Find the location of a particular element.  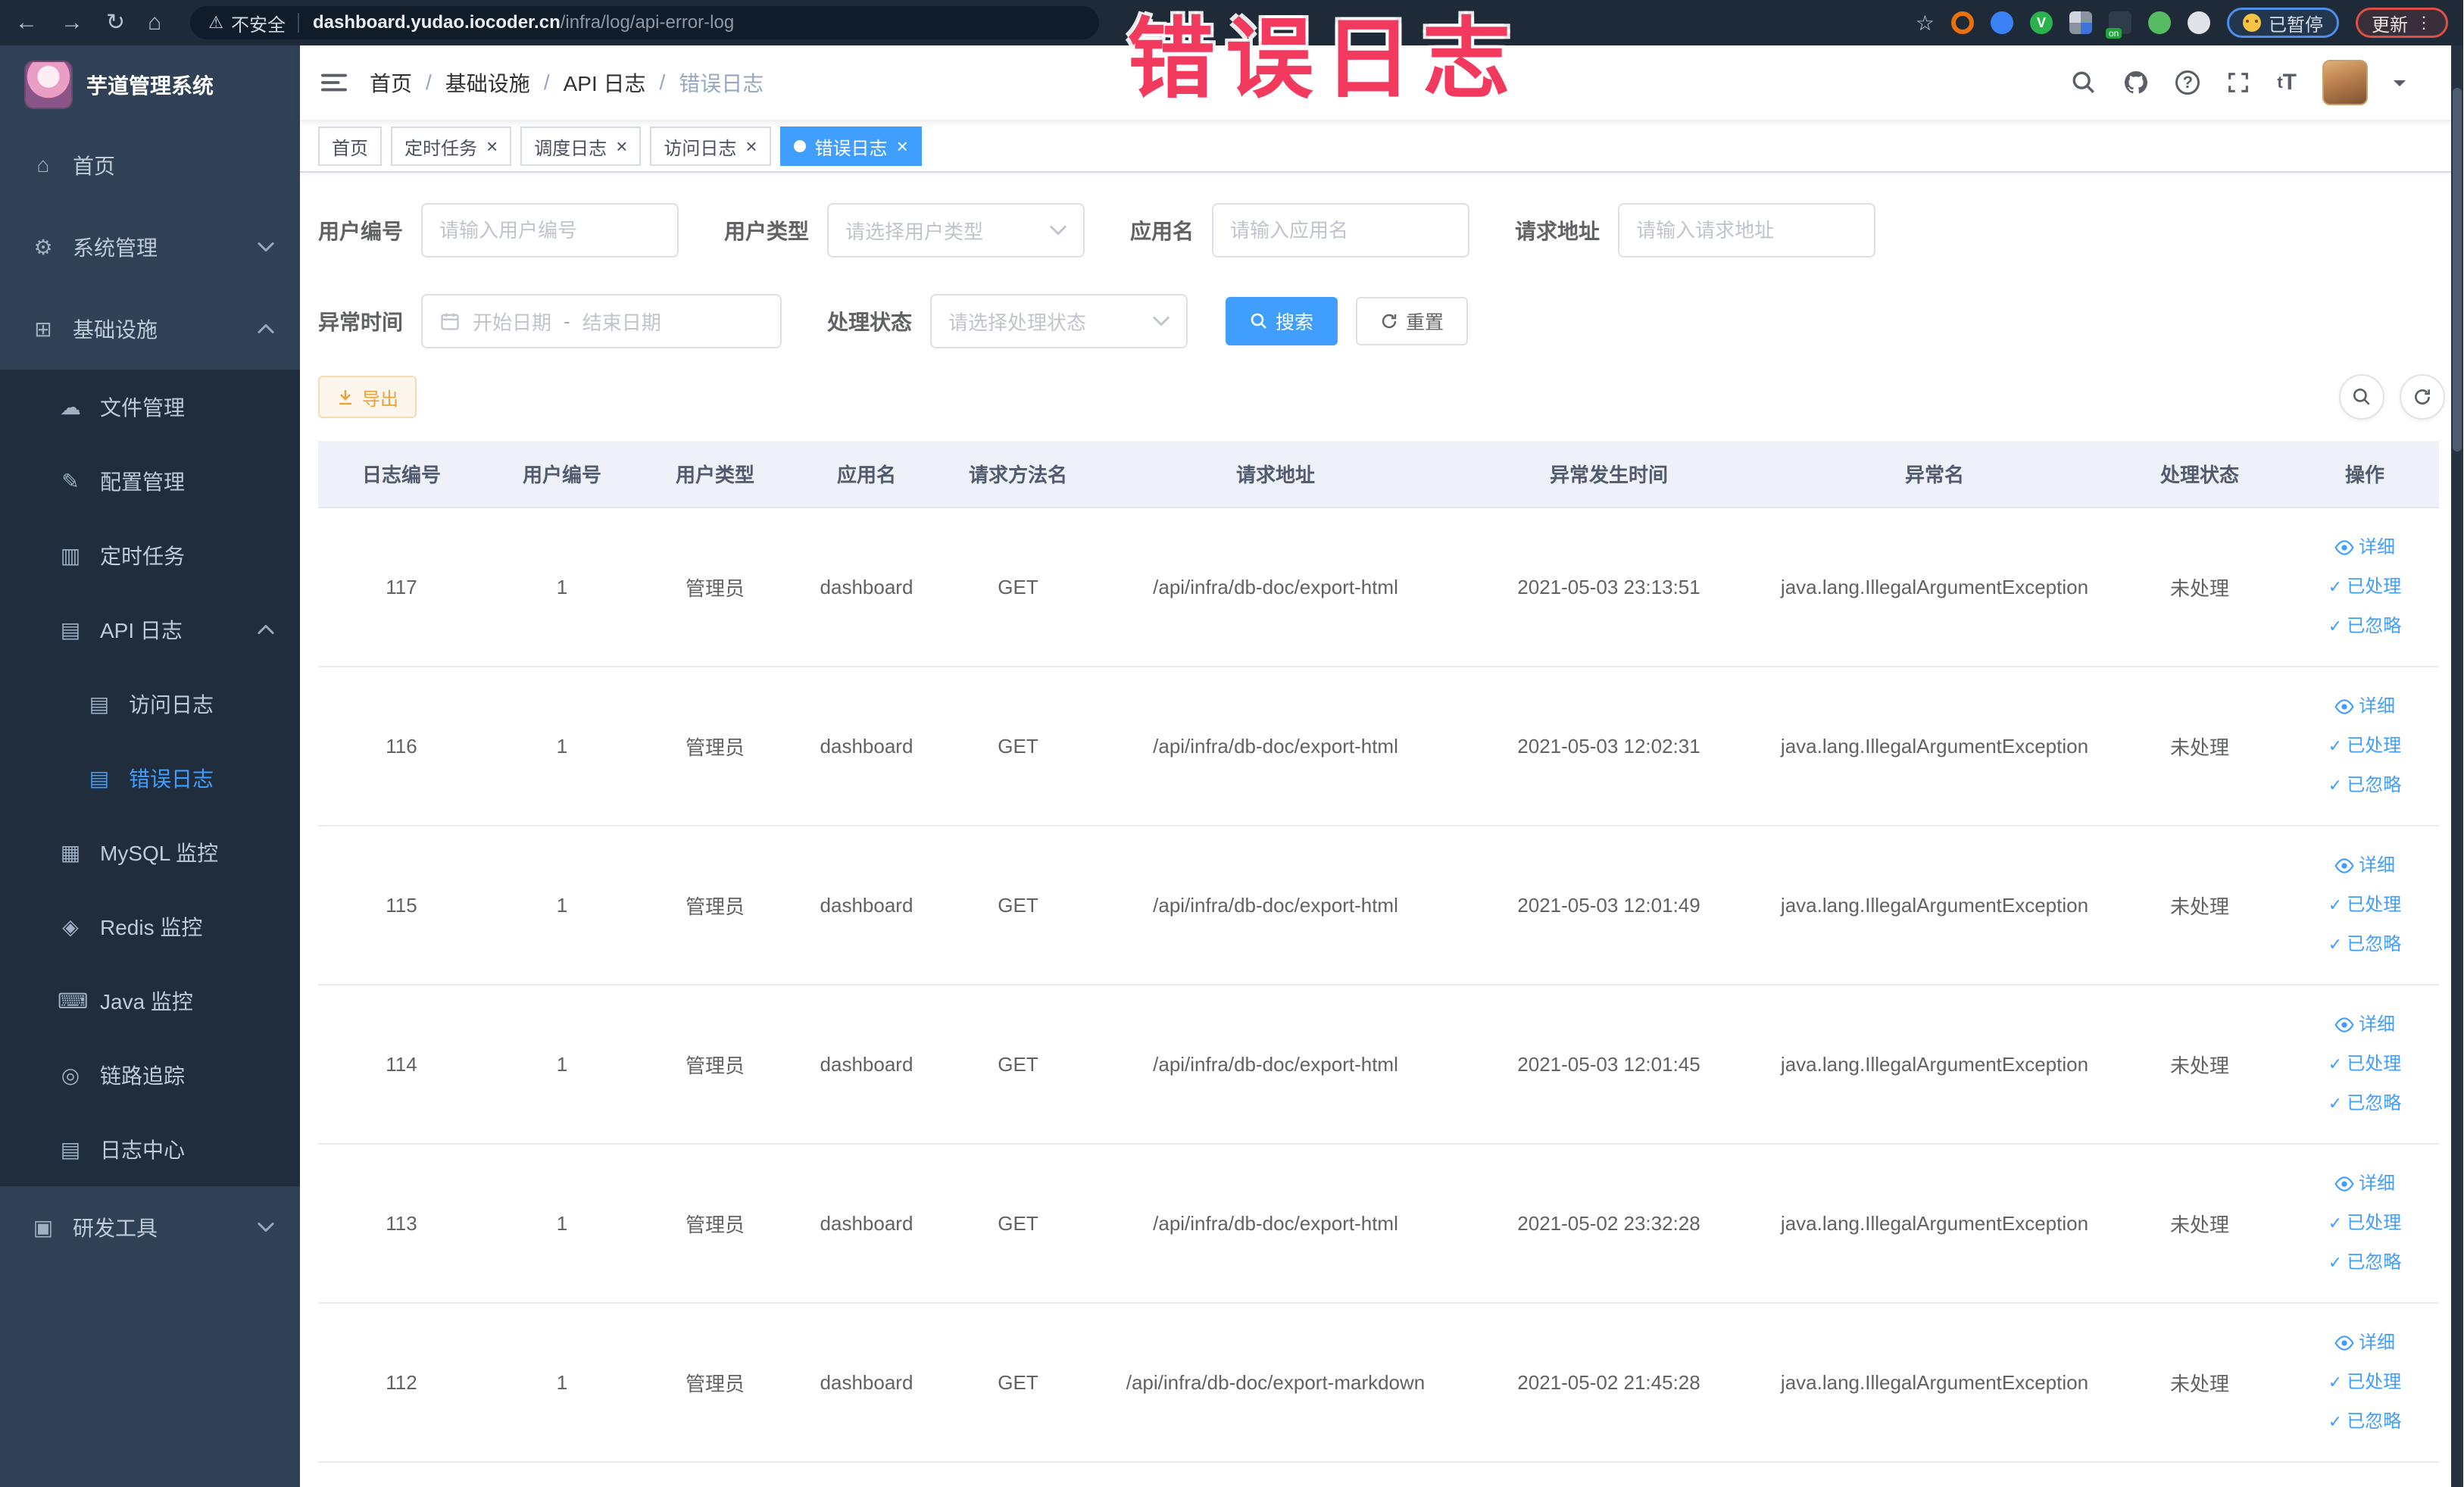

sidebar-item-api-log: ▤ API 日志 is located at coordinates (150, 629).